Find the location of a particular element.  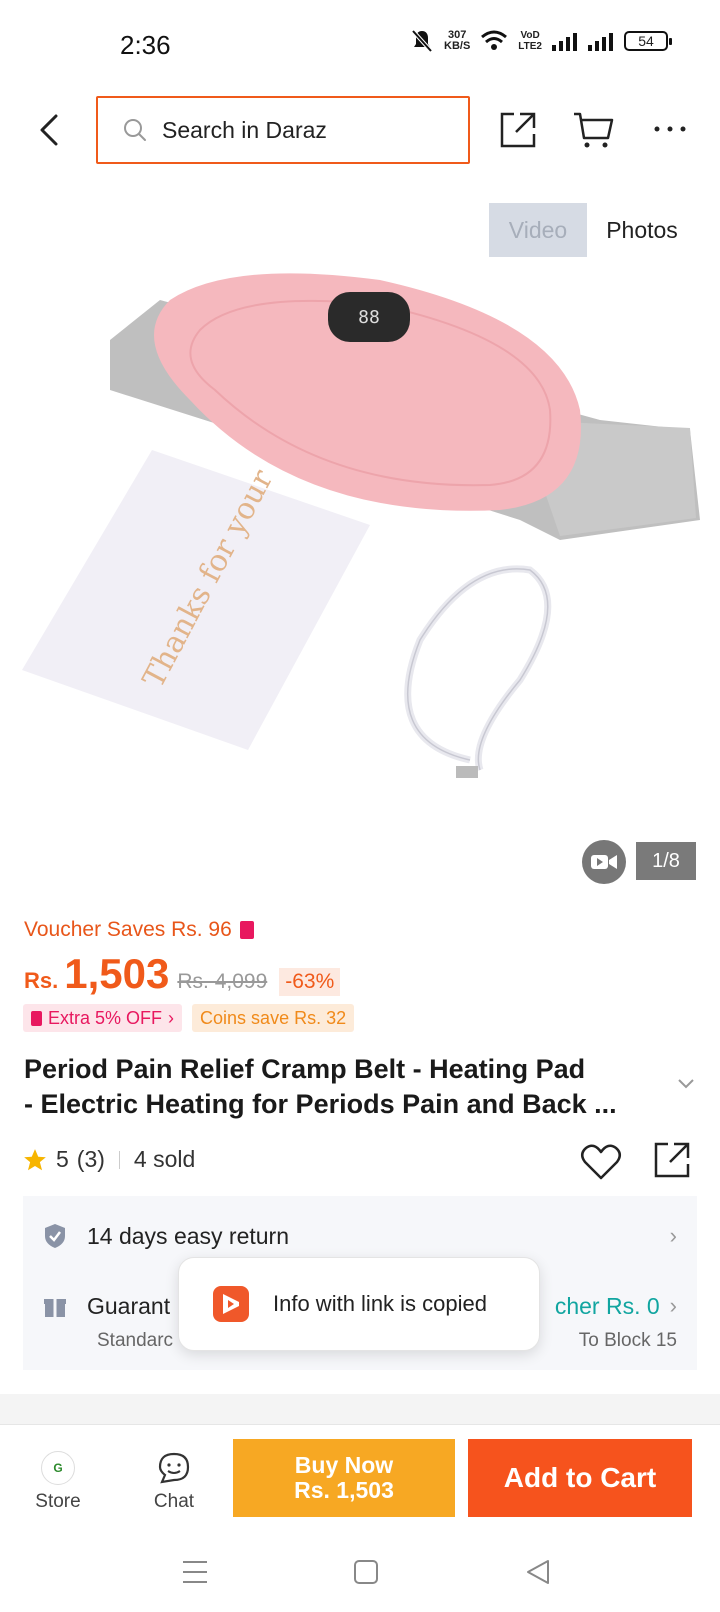

video-play-button is located at coordinates (604, 862).